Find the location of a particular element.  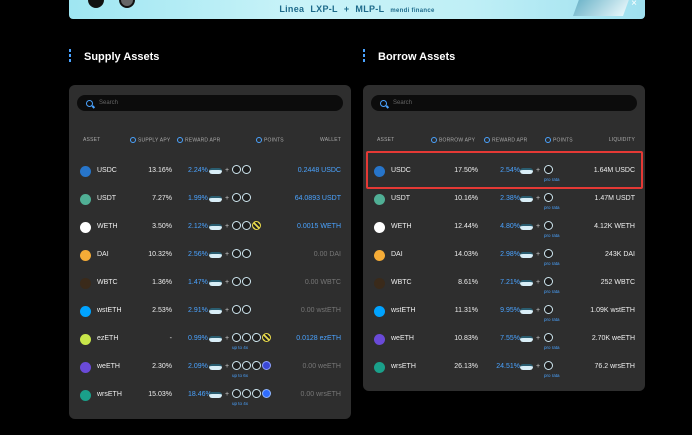

table-row: DAI 10.32% 2.56% +0.00 DAI is located at coordinates (210, 263).